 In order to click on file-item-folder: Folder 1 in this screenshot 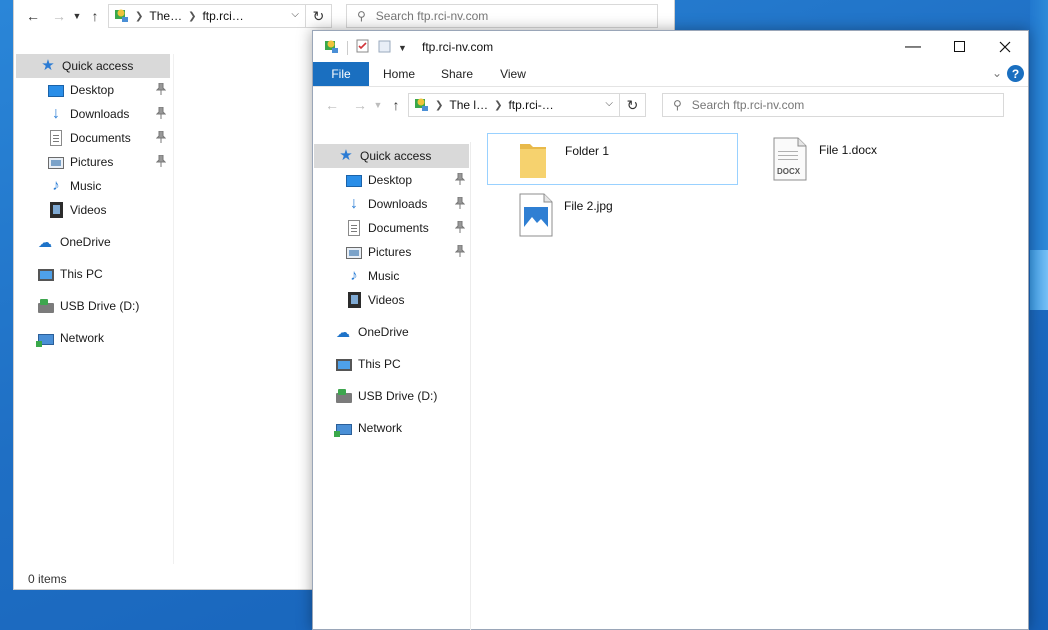, I will do `click(612, 159)`.